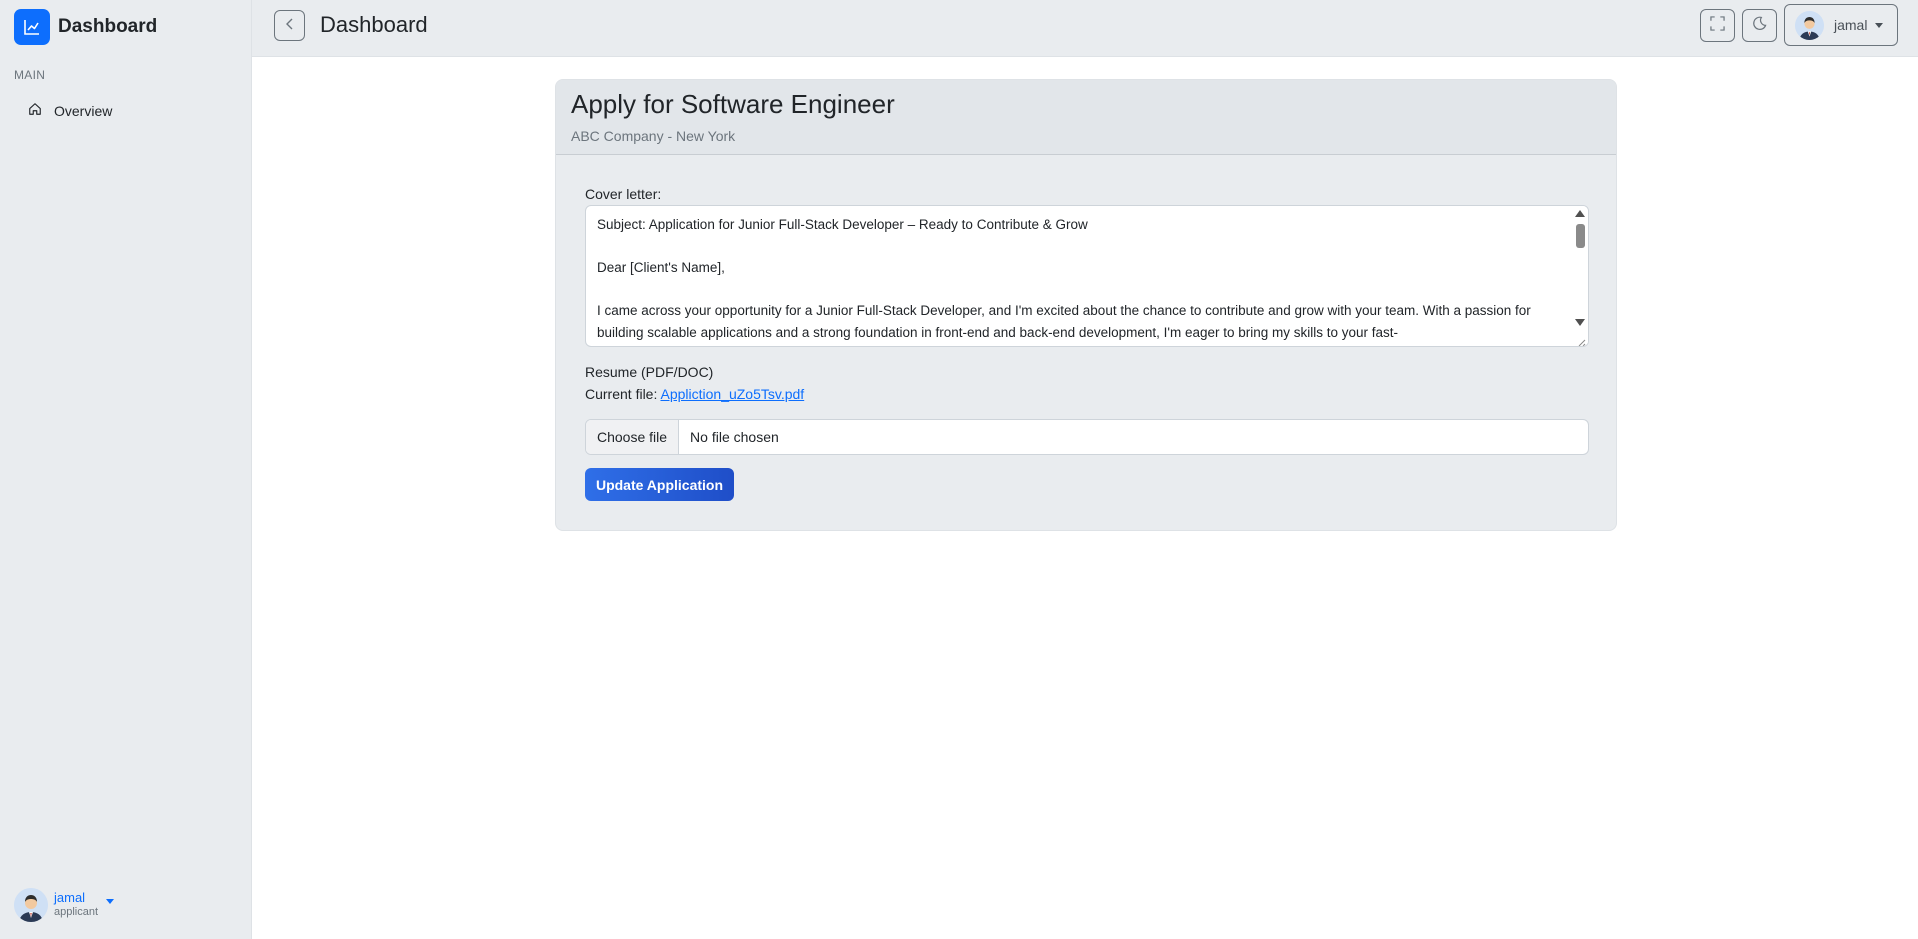  Describe the element at coordinates (1580, 276) in the screenshot. I see `textarea-scrollbar` at that location.